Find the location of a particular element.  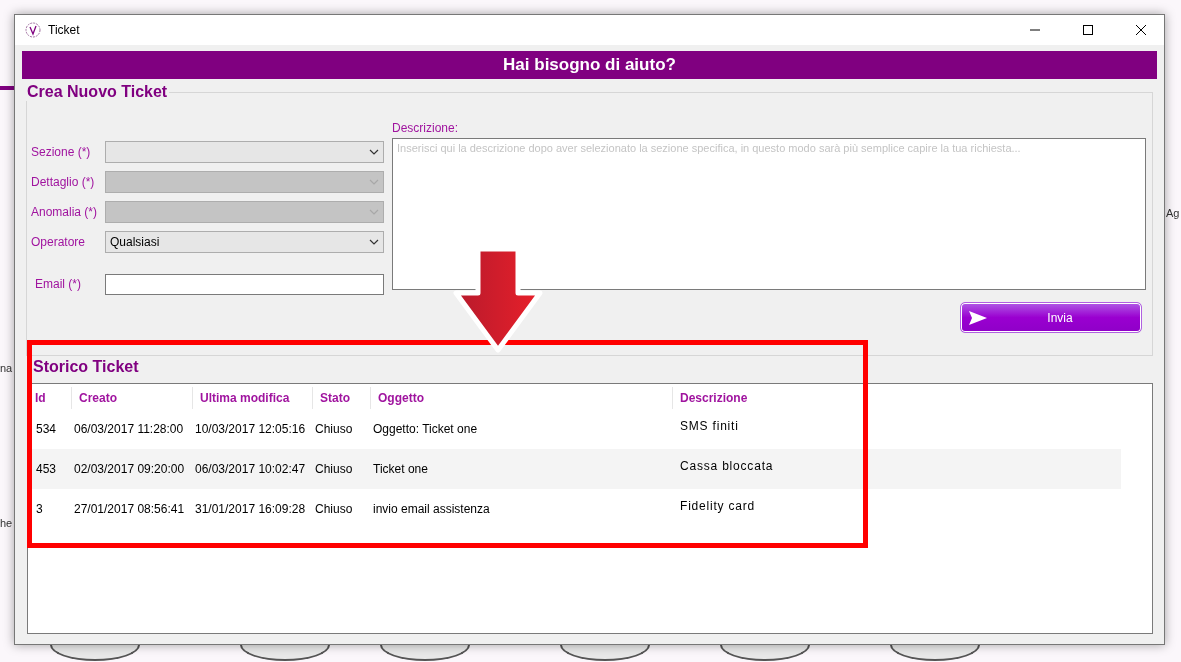

background-label: na is located at coordinates (6, 368).